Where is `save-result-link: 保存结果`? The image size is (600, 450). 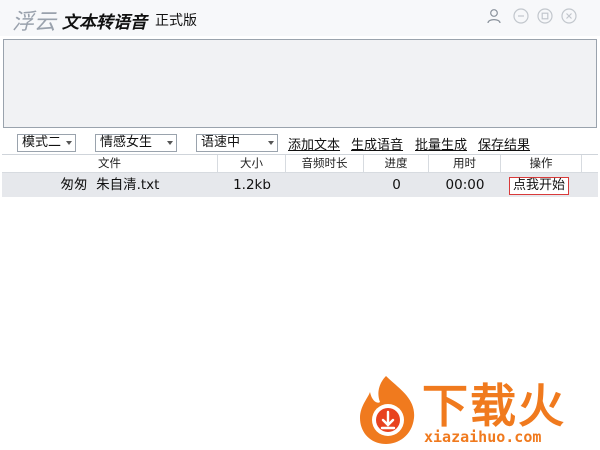
save-result-link: 保存结果 is located at coordinates (504, 143).